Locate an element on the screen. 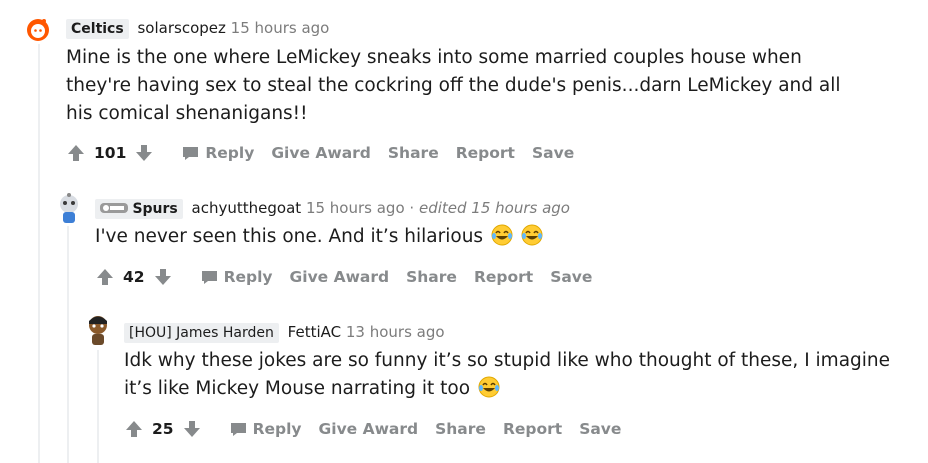 The height and width of the screenshot is (463, 928). snoo-avatar-icon is located at coordinates (98, 330).